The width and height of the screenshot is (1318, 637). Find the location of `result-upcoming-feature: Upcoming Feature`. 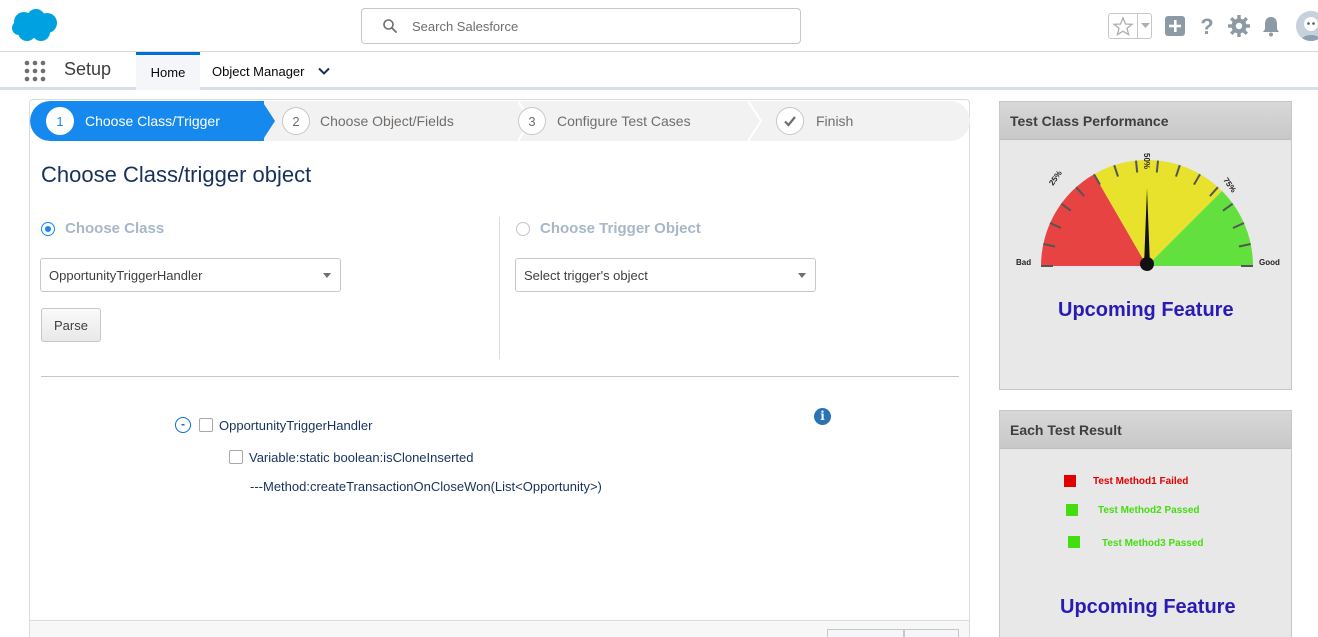

result-upcoming-feature: Upcoming Feature is located at coordinates (1148, 607).